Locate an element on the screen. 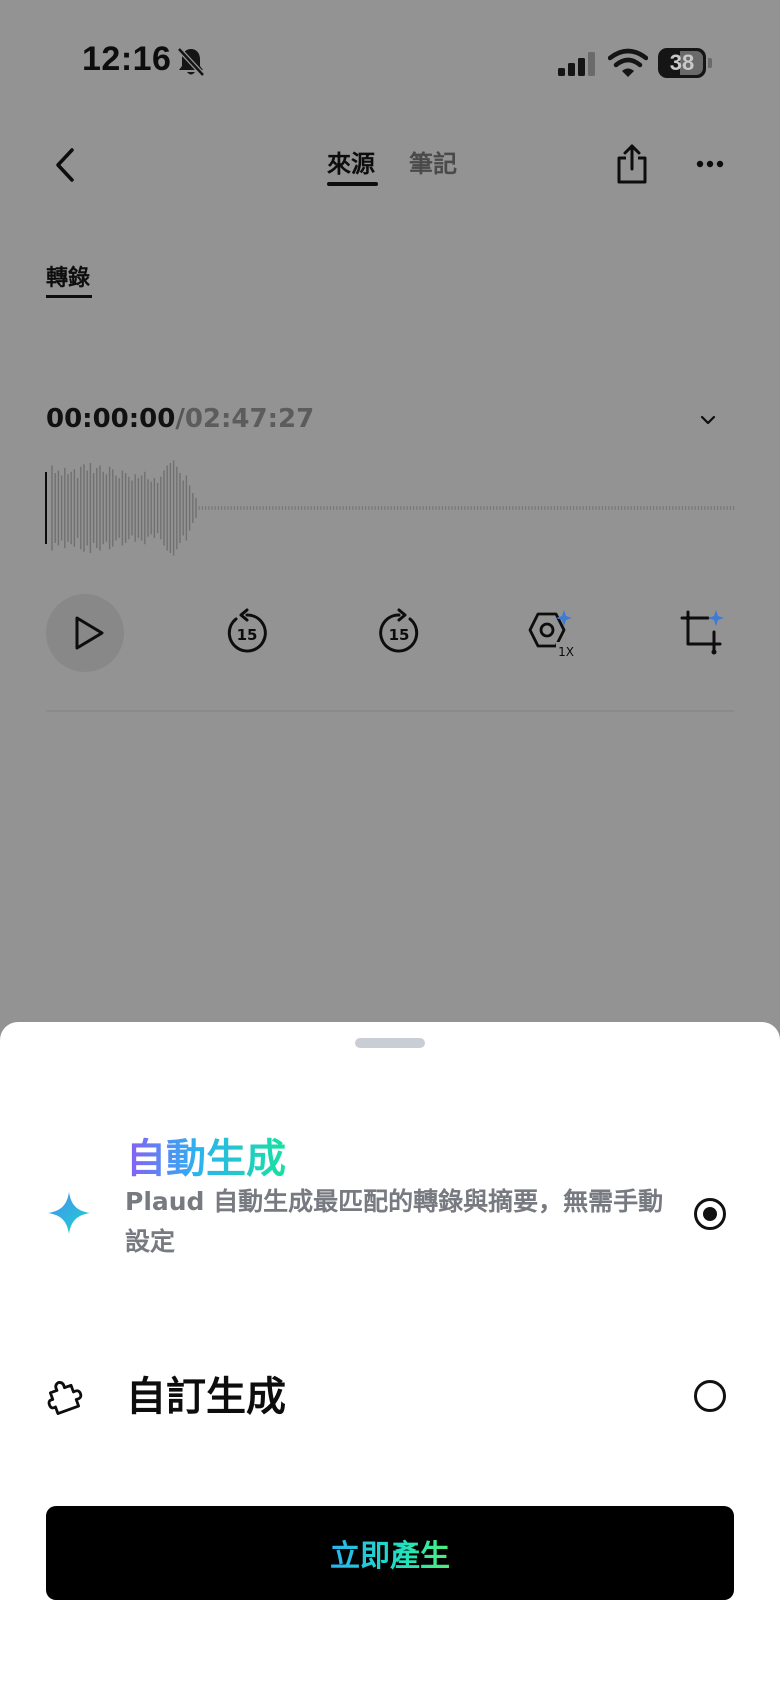 The width and height of the screenshot is (780, 1696). generate-now-button: 立即產生 is located at coordinates (390, 1553).